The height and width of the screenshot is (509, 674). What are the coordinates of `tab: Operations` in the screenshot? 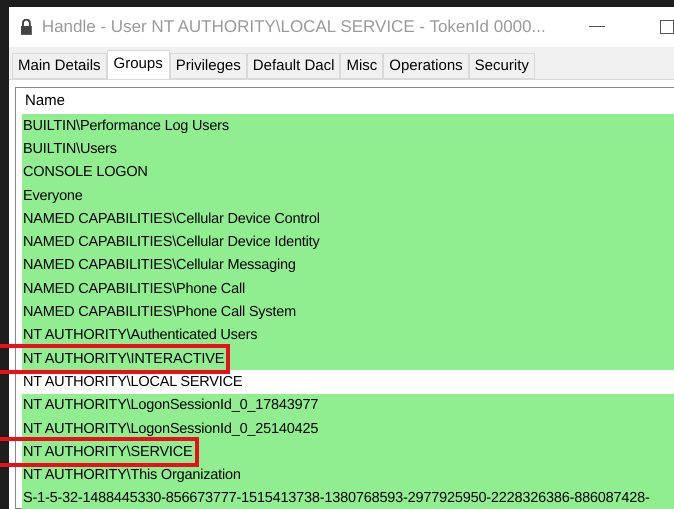 It's located at (426, 66).